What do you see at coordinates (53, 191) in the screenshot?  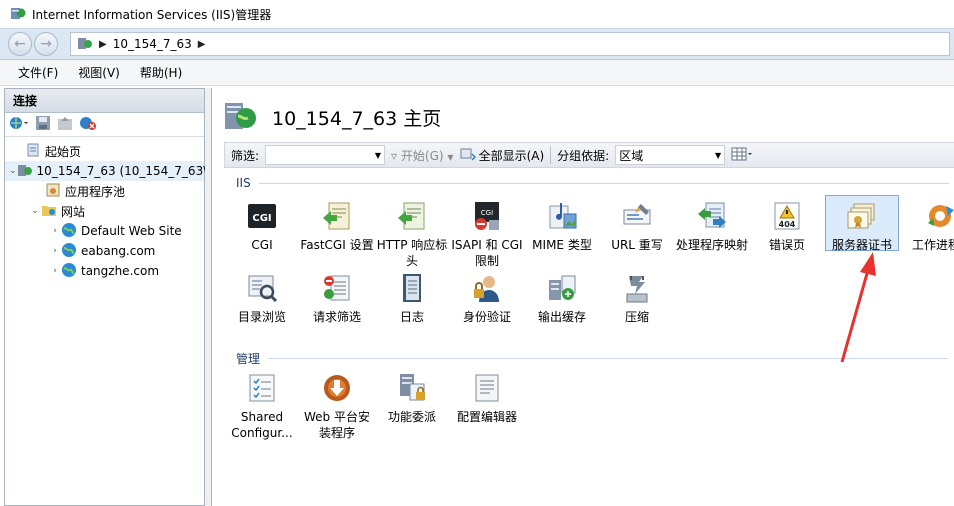 I see `app-pool-icon` at bounding box center [53, 191].